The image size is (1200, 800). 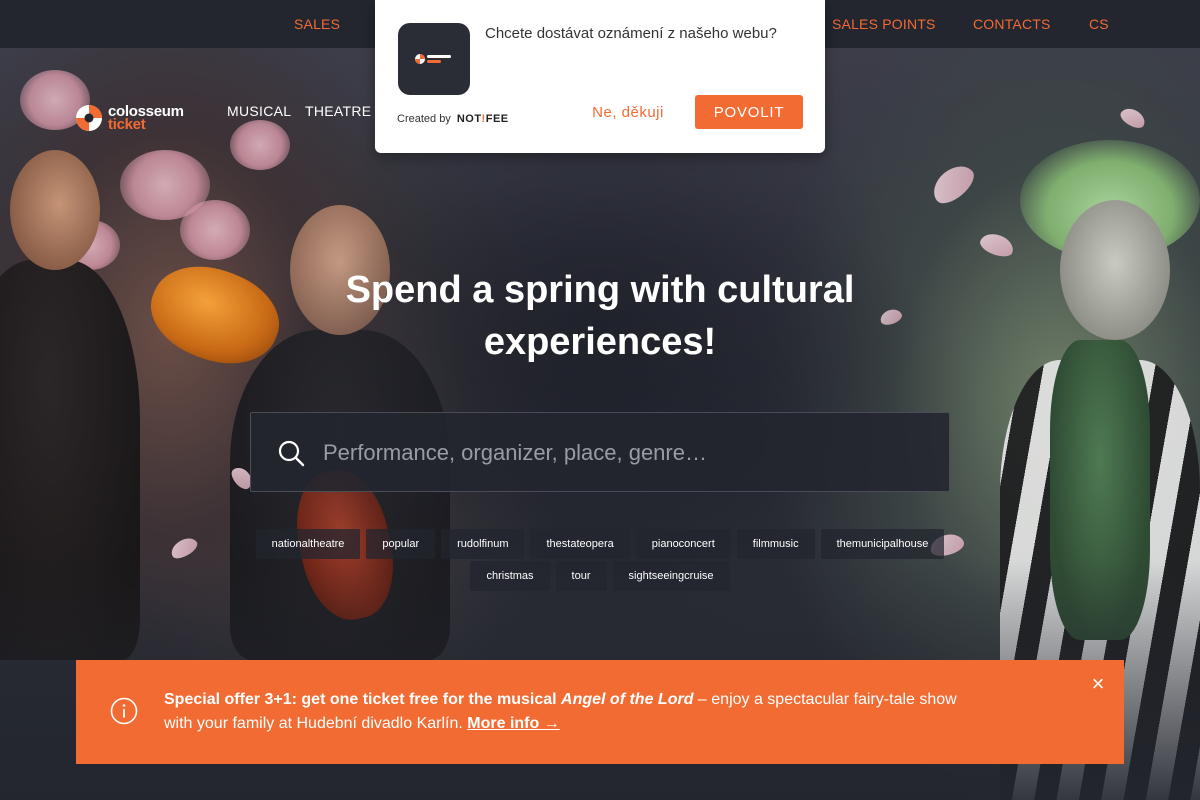 What do you see at coordinates (1099, 24) in the screenshot?
I see `language-switch: CS` at bounding box center [1099, 24].